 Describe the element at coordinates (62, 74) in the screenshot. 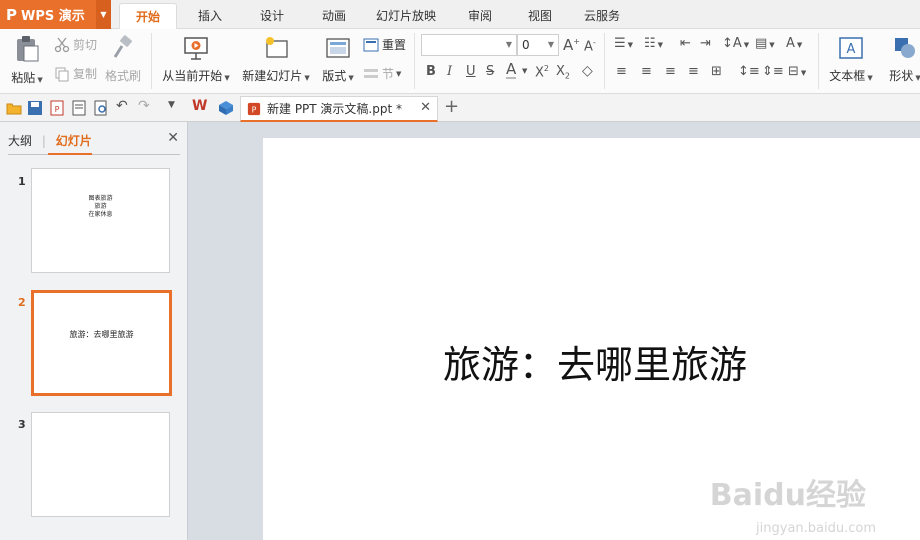

I see `copy-icon` at that location.